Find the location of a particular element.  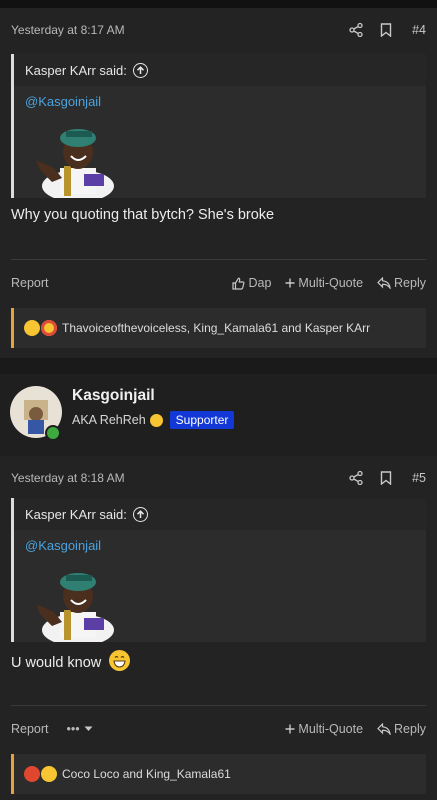

post-actions: Report Dap Multi-Quote Reply is located at coordinates (218, 283).